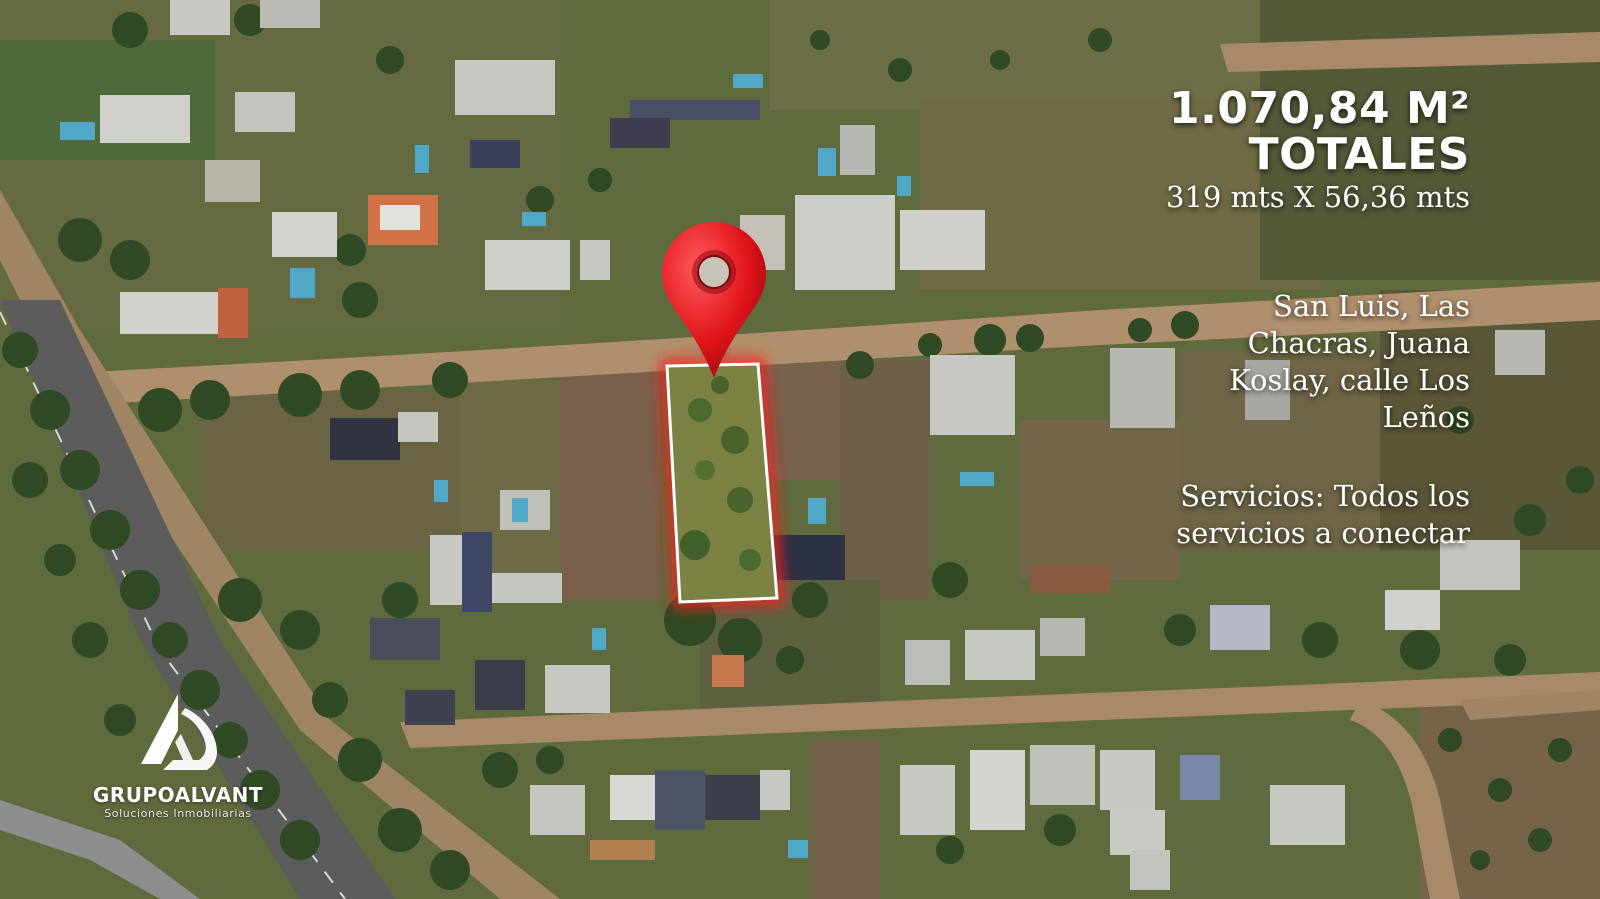 This screenshot has height=899, width=1600. Describe the element at coordinates (179, 732) in the screenshot. I see `alvant-logo-icon` at that location.